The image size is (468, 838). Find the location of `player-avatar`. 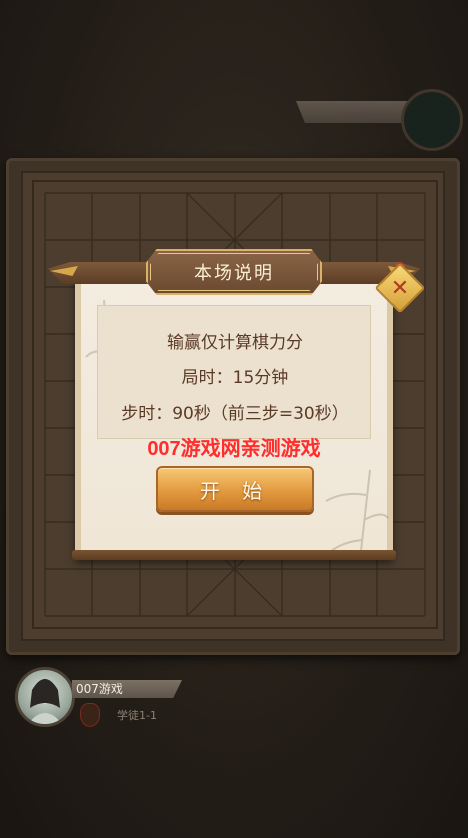

player-avatar is located at coordinates (45, 697).